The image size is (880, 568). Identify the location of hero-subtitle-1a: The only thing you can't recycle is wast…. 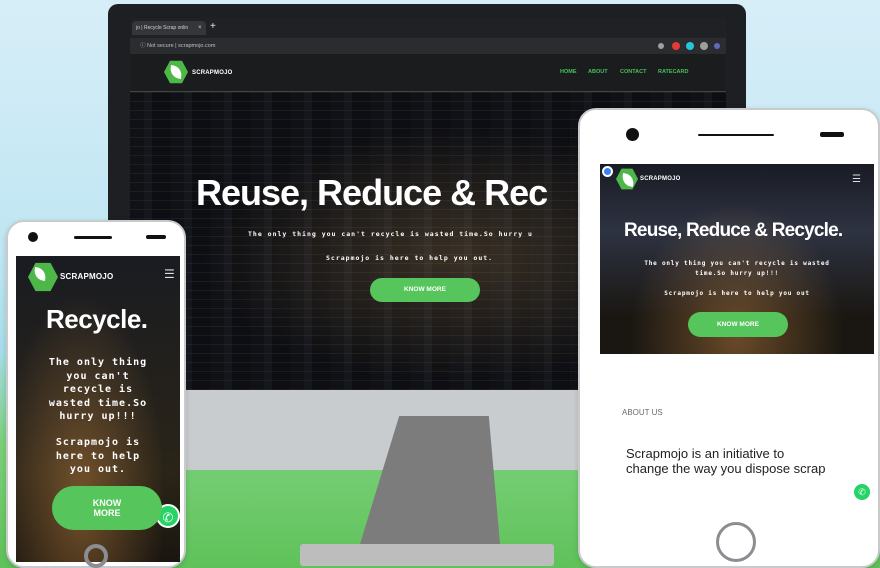
(737, 263).